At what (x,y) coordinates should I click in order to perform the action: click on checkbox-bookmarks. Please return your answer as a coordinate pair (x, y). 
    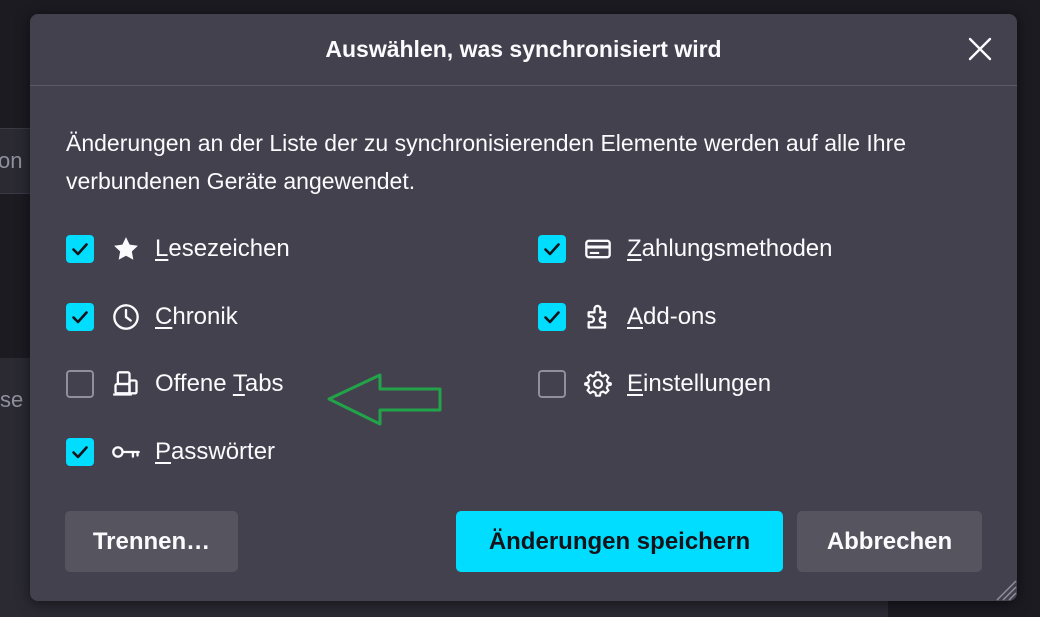
    Looking at the image, I should click on (80, 249).